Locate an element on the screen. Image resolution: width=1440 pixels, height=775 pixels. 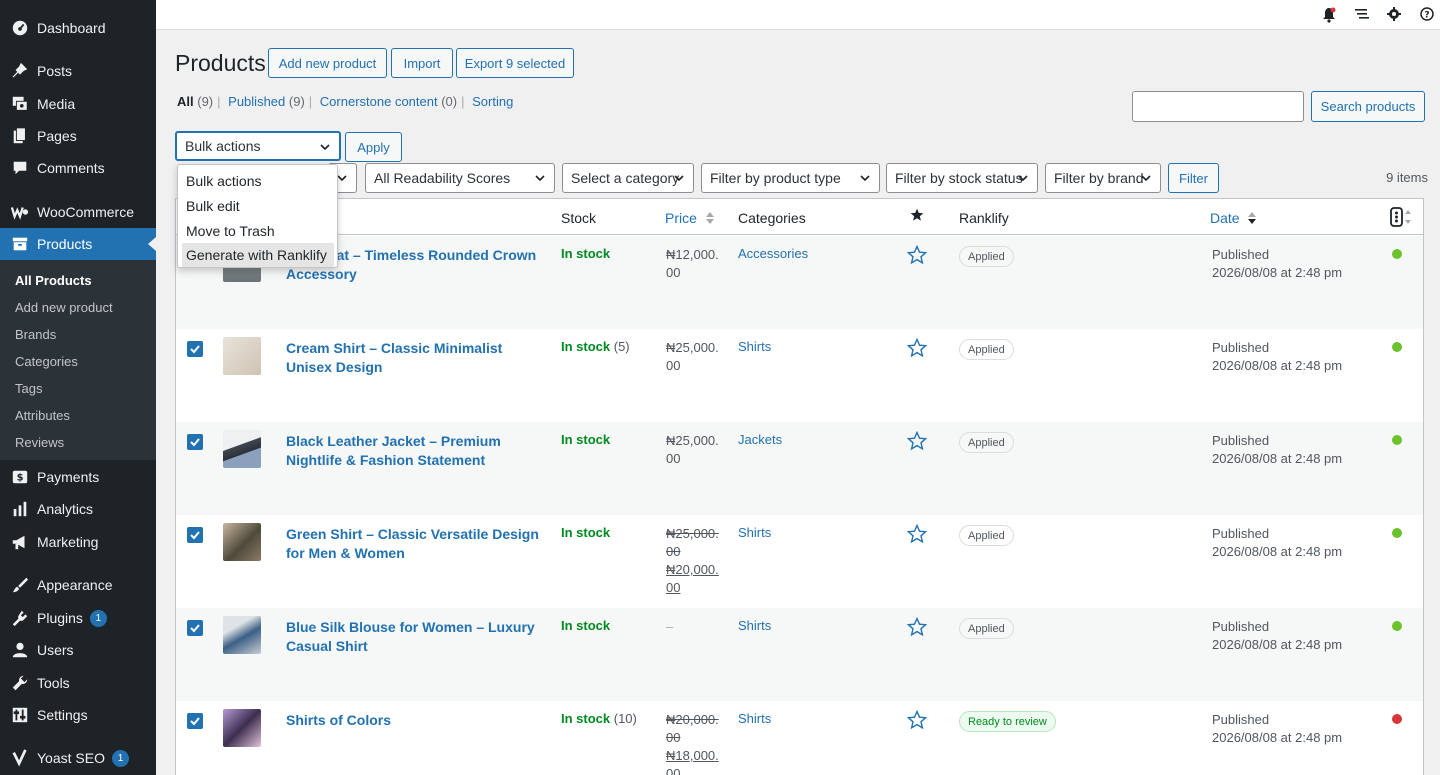
help-icon: ? is located at coordinates (1428, 15).